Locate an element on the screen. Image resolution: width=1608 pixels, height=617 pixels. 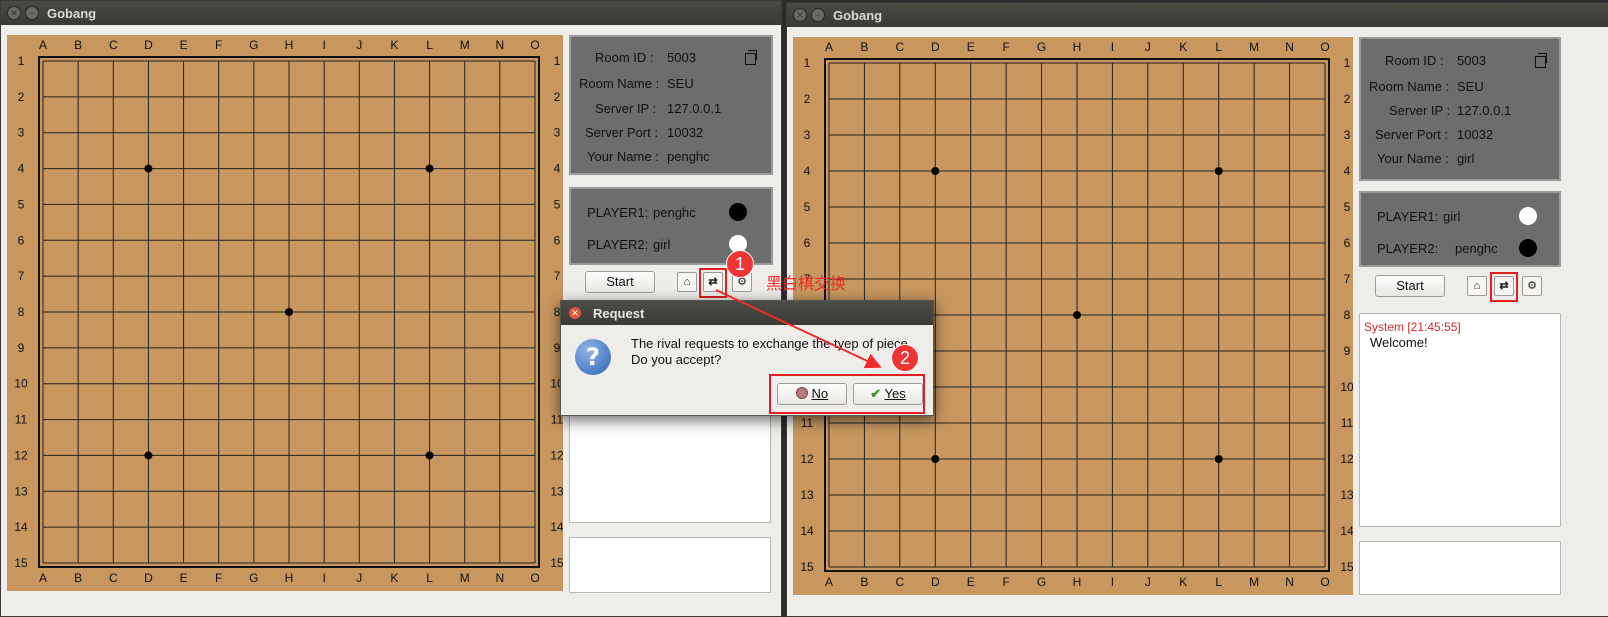
server-port-value: 10032 is located at coordinates (685, 132).